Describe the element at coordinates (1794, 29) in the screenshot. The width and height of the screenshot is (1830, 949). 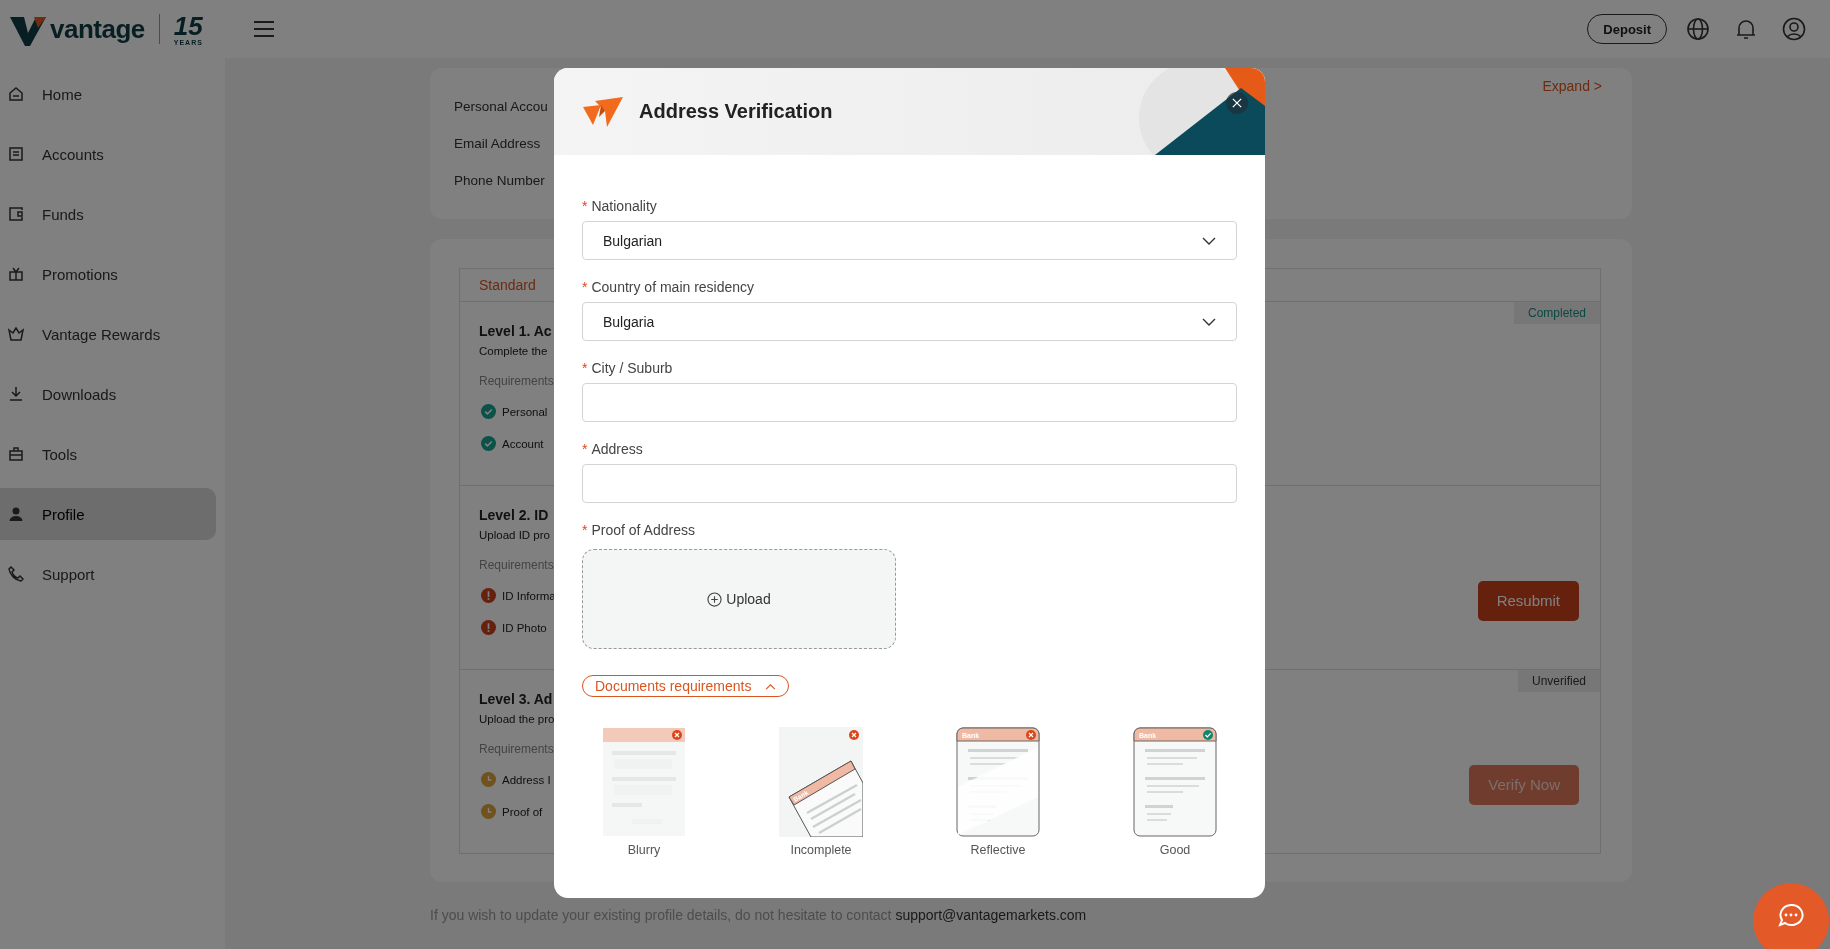
I see `user-icon` at that location.